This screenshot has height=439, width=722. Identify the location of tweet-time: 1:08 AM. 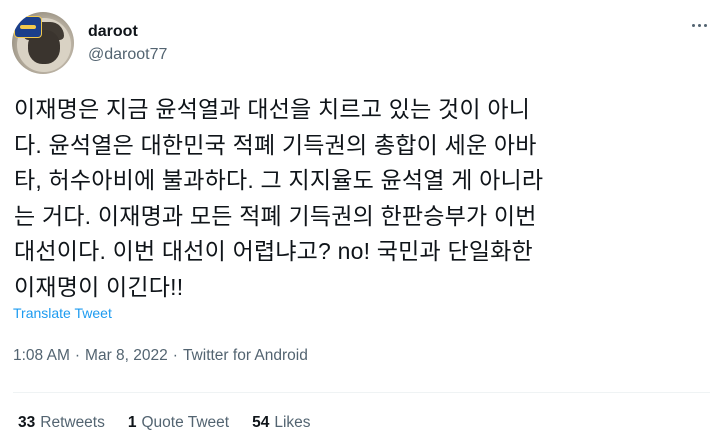
(41, 356).